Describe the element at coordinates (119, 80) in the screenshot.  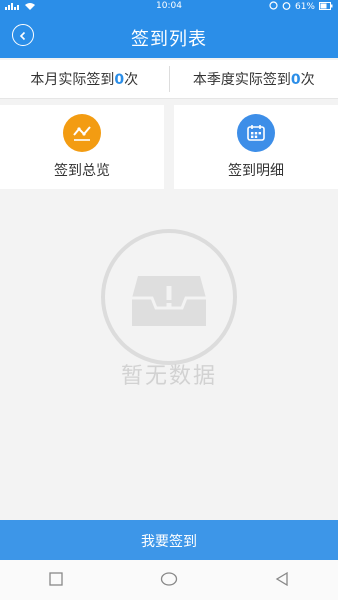
I see `month-stat-value: 0` at that location.